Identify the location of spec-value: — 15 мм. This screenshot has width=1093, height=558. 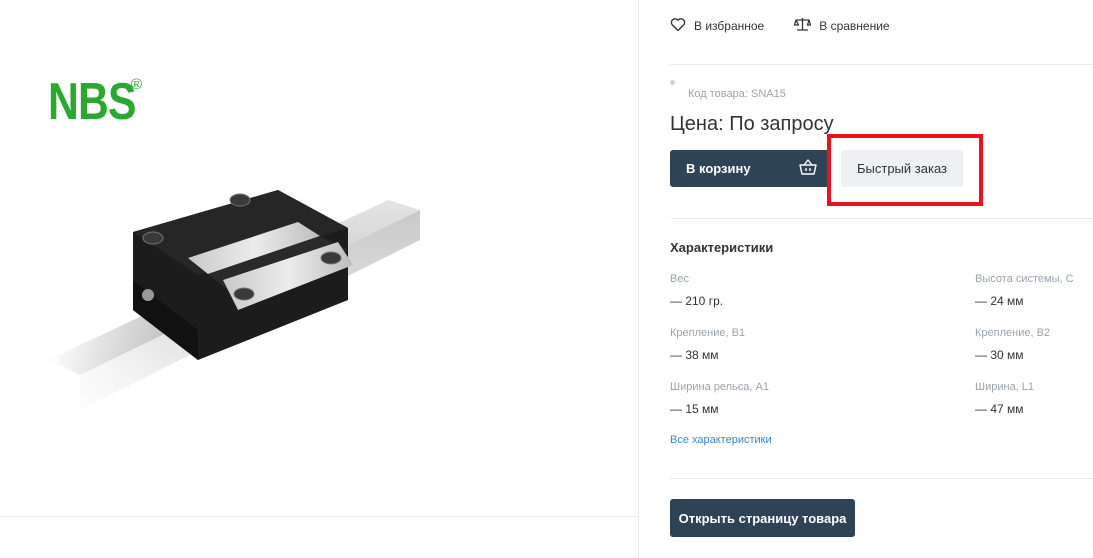
(694, 409).